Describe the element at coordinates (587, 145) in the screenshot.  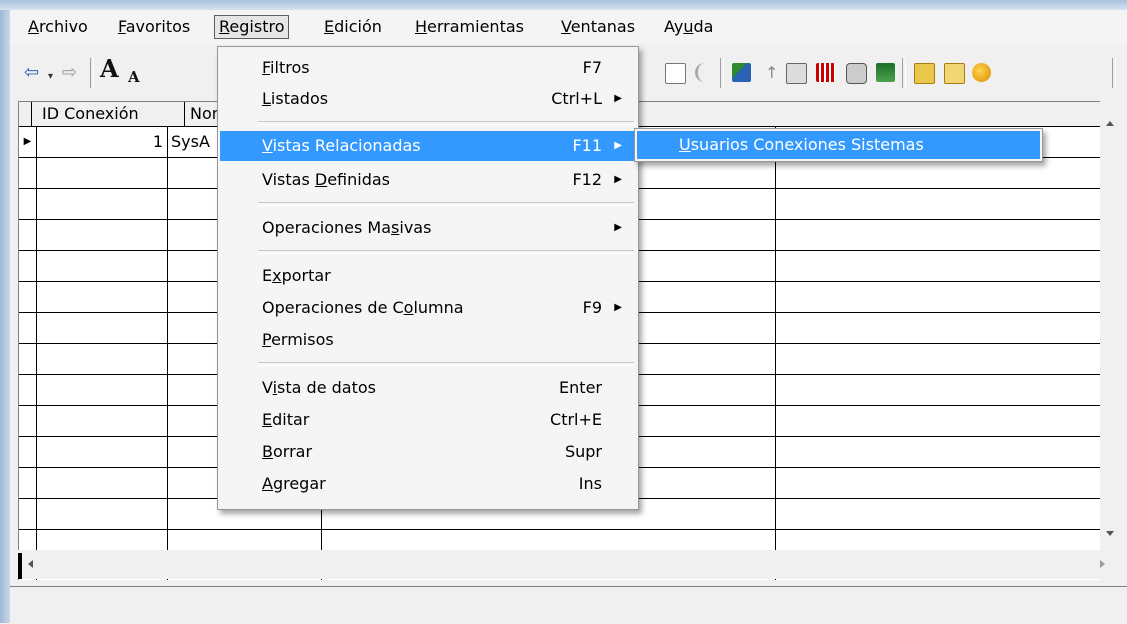
I see `menu-item-shortcut: F11` at that location.